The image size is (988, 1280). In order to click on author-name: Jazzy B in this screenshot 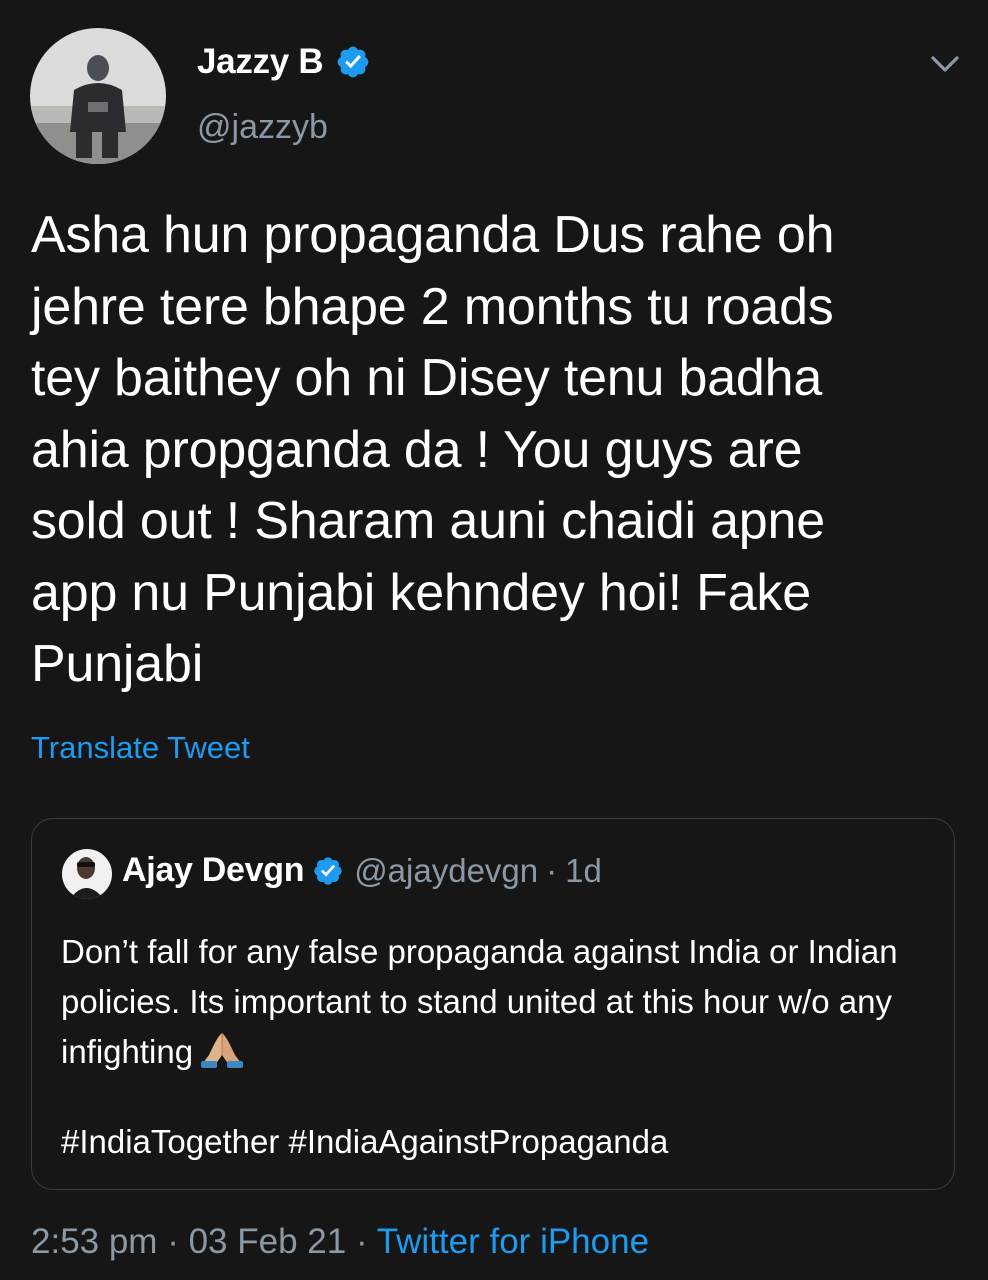, I will do `click(260, 62)`.